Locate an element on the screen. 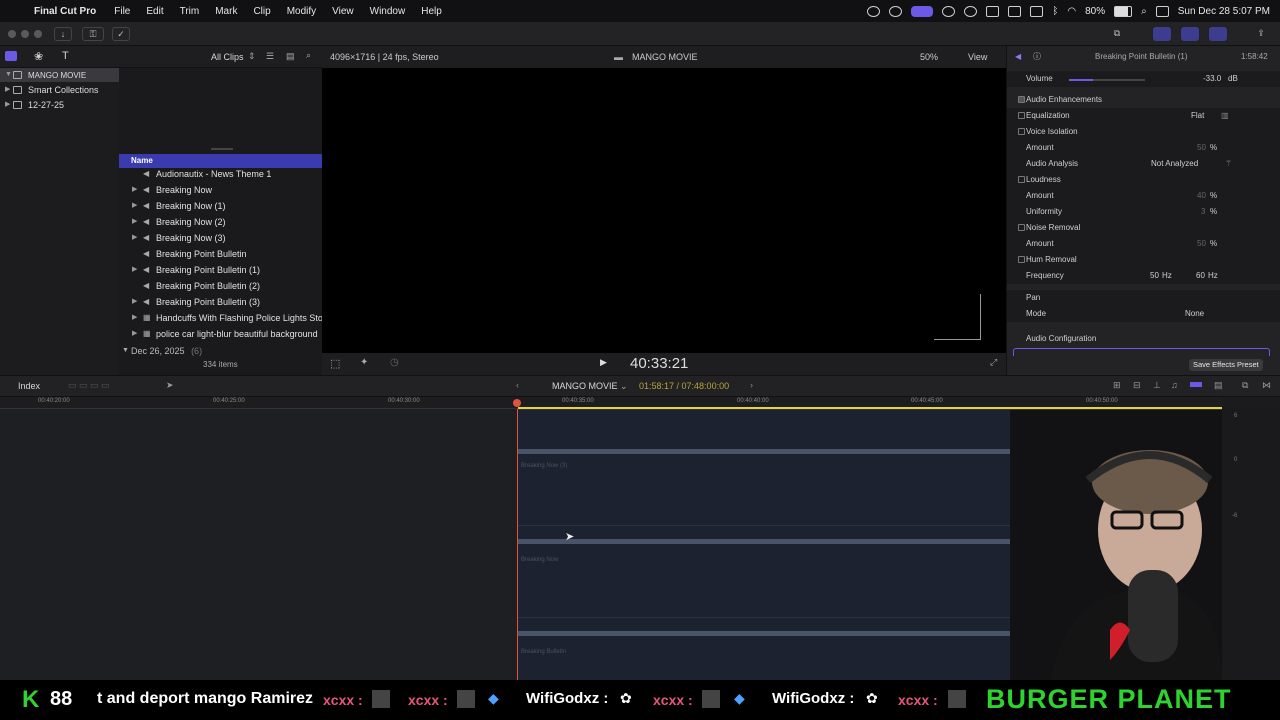 The image size is (1280, 720). effects-browser-icon: ⧉ is located at coordinates (1245, 385).